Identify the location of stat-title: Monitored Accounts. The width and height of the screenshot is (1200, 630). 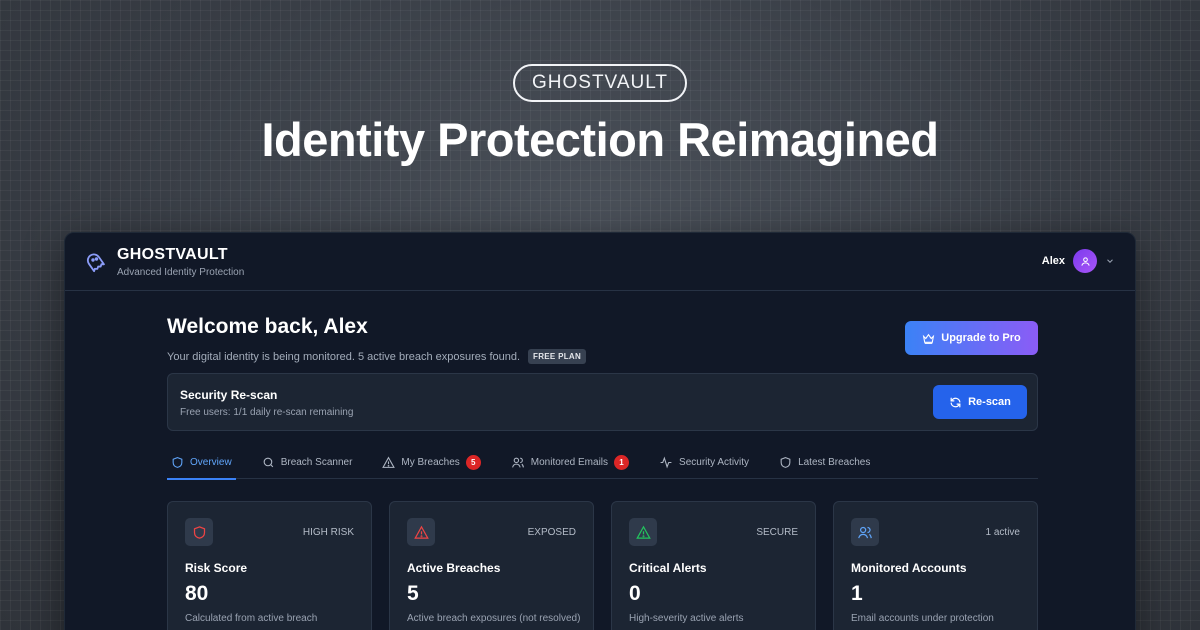
(909, 568).